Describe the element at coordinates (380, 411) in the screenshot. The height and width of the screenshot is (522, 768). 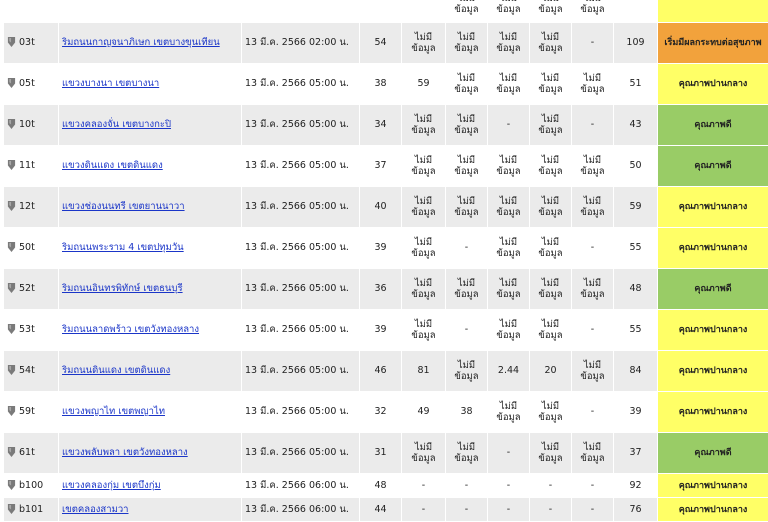
I see `aqi-value: 32` at that location.